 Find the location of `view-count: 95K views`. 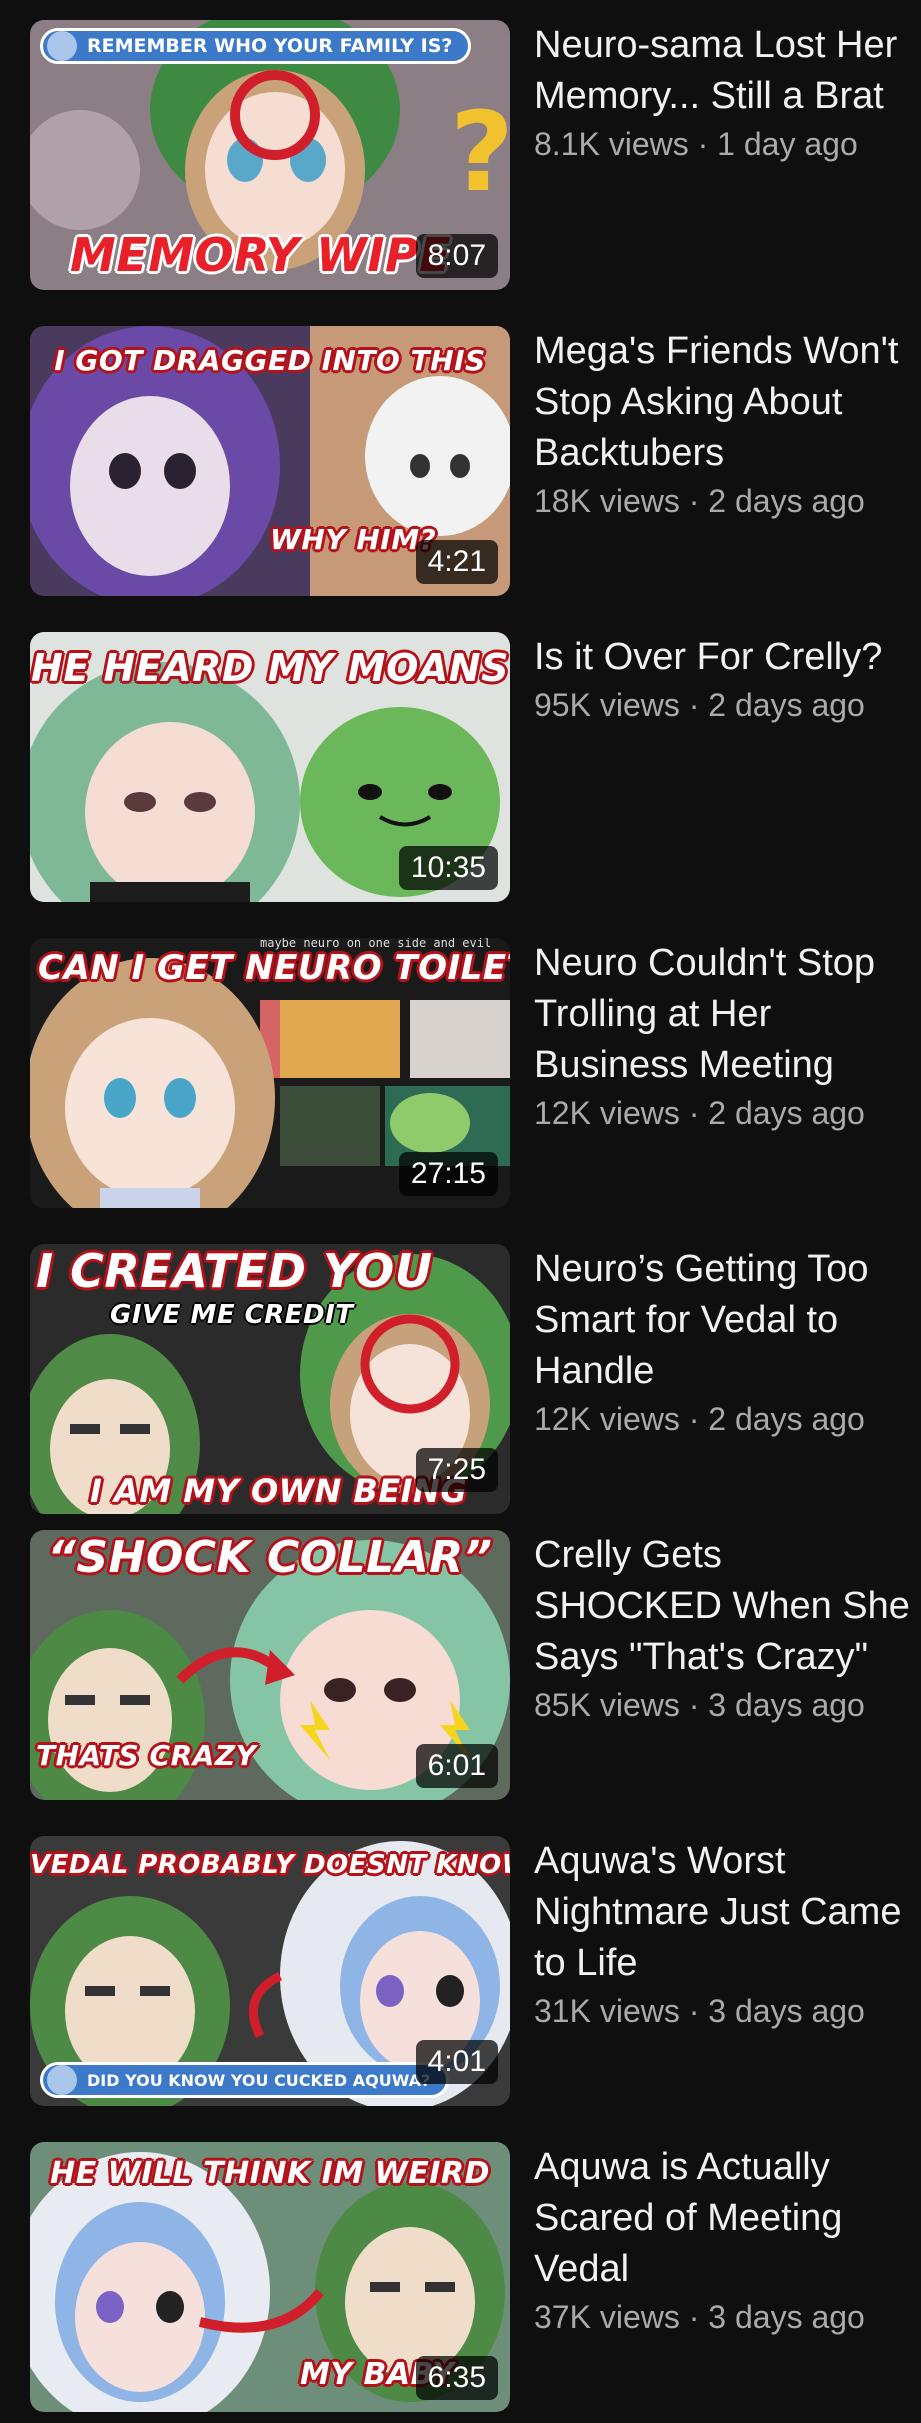

view-count: 95K views is located at coordinates (607, 705).